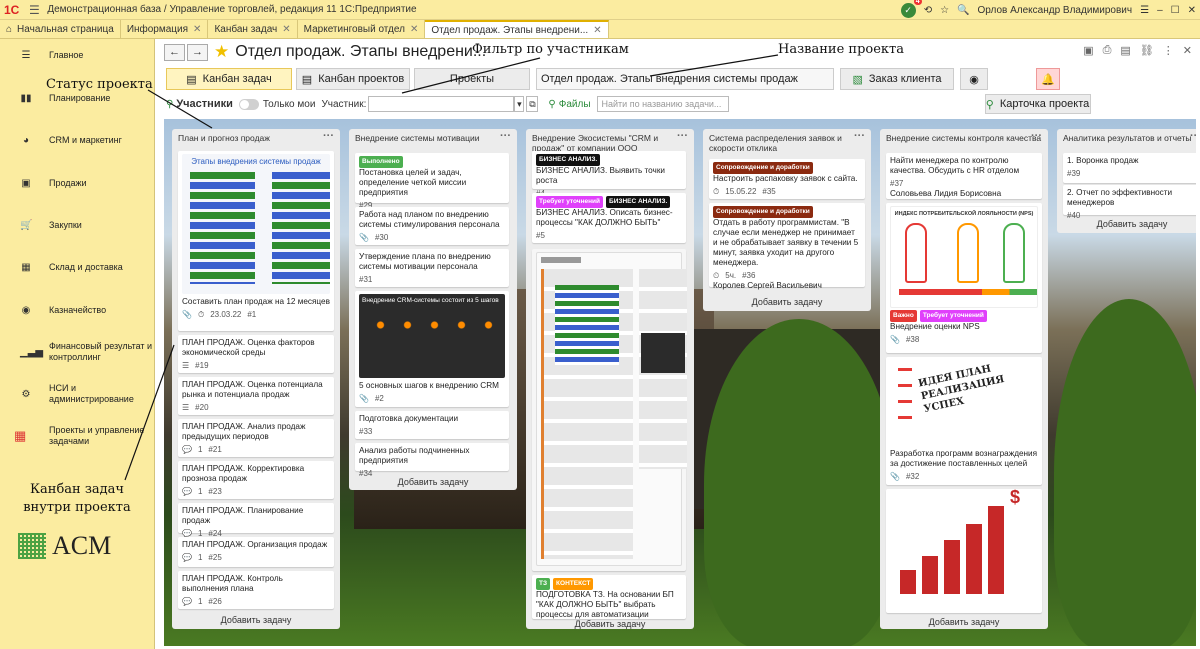  What do you see at coordinates (517, 29) in the screenshot?
I see `tab-sales-project: Отдел продаж. Этапы внедрени... ✕` at bounding box center [517, 29].